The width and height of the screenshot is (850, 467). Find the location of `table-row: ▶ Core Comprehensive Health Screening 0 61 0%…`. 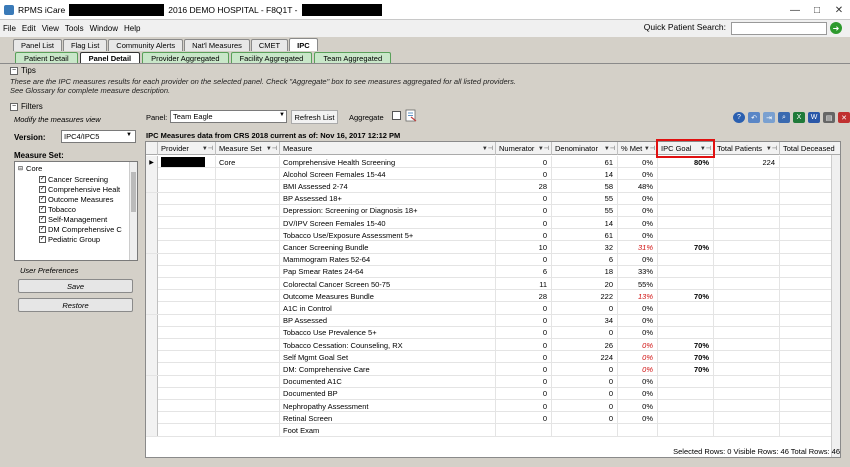

table-row: ▶ Core Comprehensive Health Screening 0 61 0%… is located at coordinates (493, 162).